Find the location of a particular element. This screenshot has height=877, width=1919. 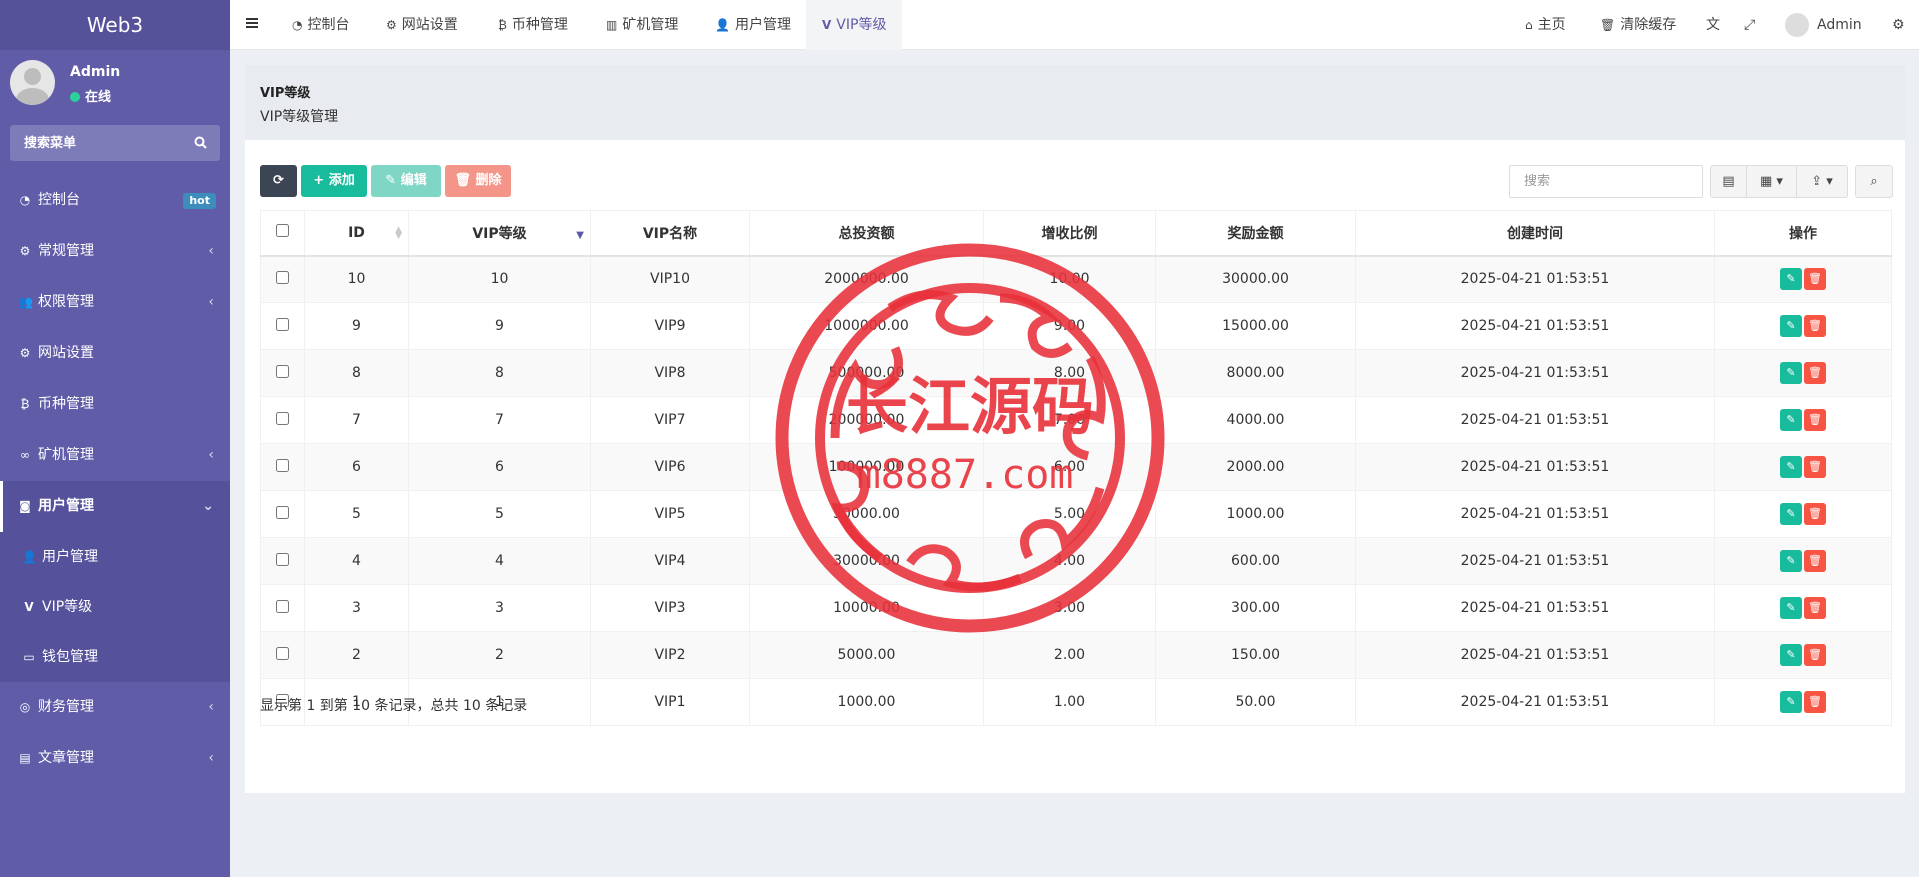

page-title: VIP等级 is located at coordinates (285, 93).